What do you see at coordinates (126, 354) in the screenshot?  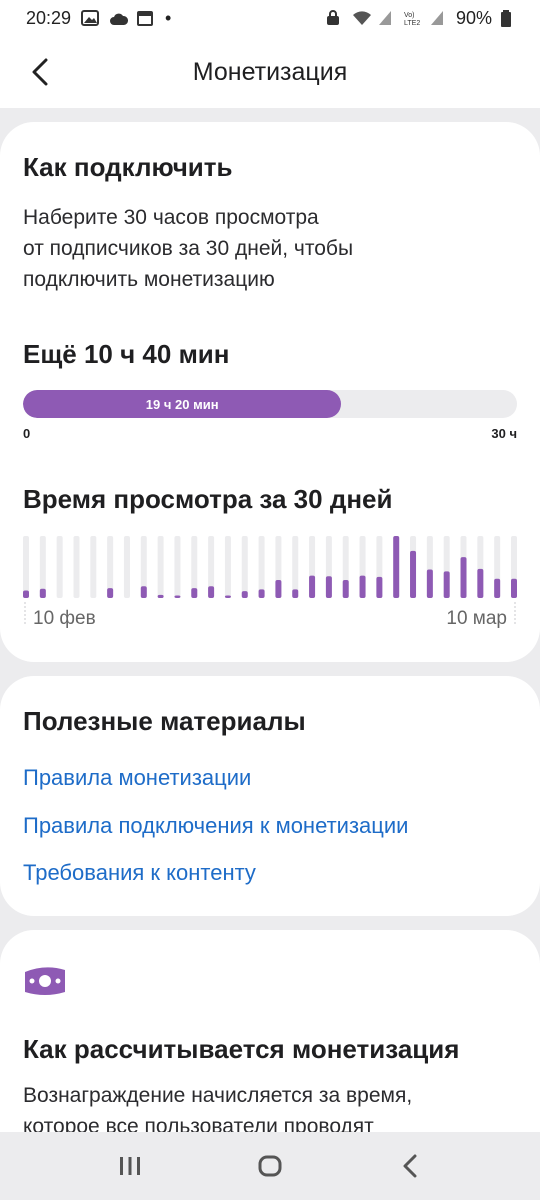 I see `remaining-time: Ещё 10 ч 40 мин` at bounding box center [126, 354].